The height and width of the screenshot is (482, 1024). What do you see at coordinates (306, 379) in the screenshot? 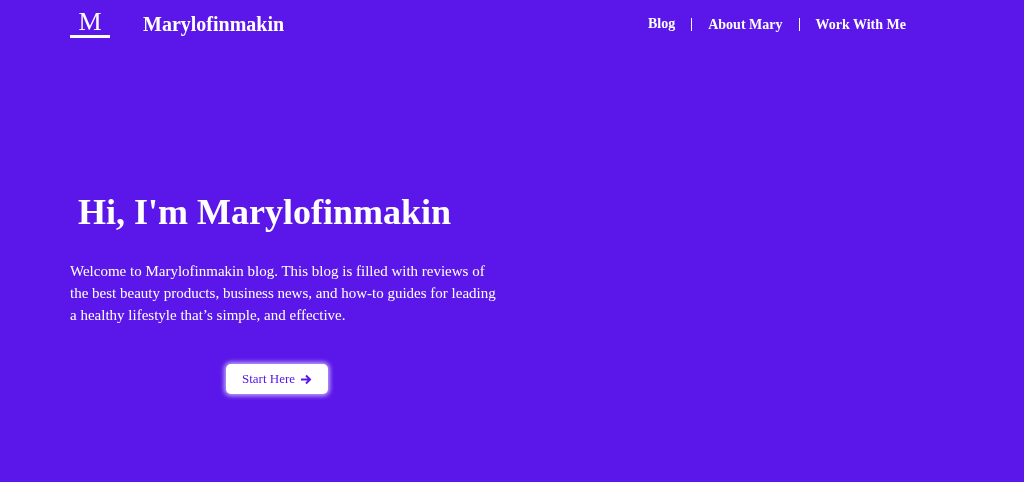
I see `arrow-right-icon` at bounding box center [306, 379].